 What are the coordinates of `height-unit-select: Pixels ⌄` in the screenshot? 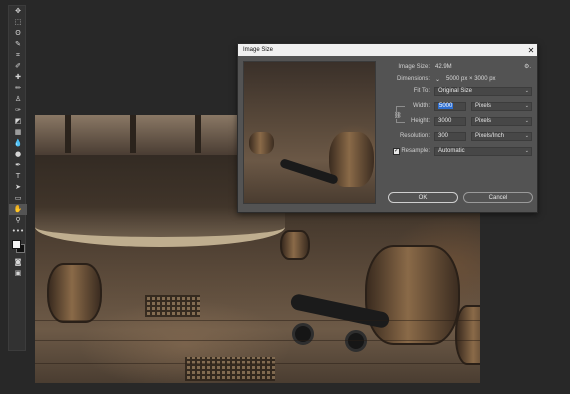 It's located at (501, 121).